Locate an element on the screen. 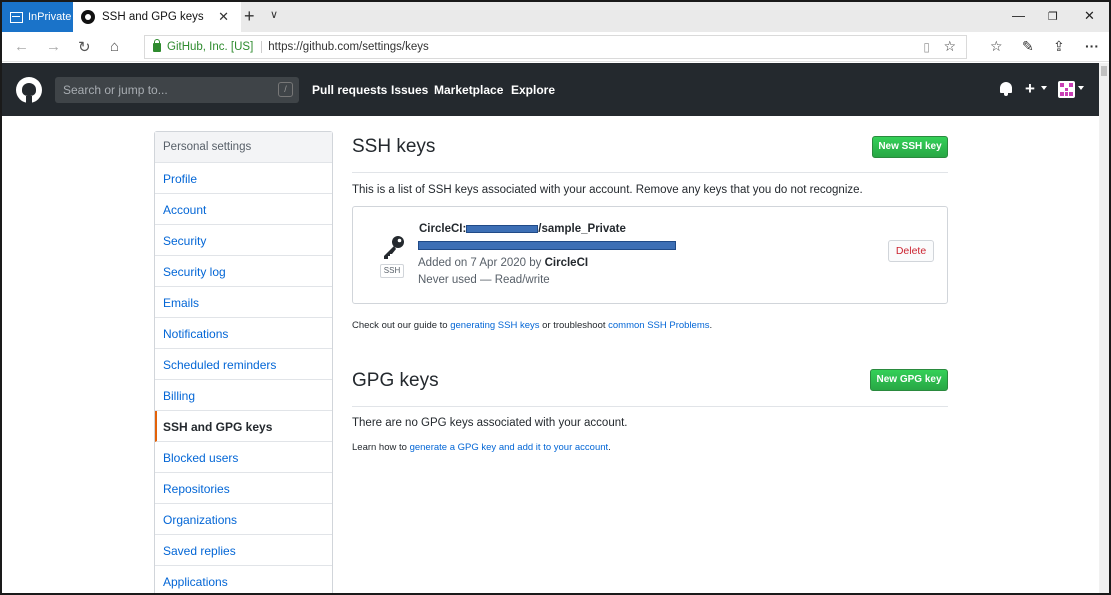  sidebar-item-billing: Billing is located at coordinates (243, 395).